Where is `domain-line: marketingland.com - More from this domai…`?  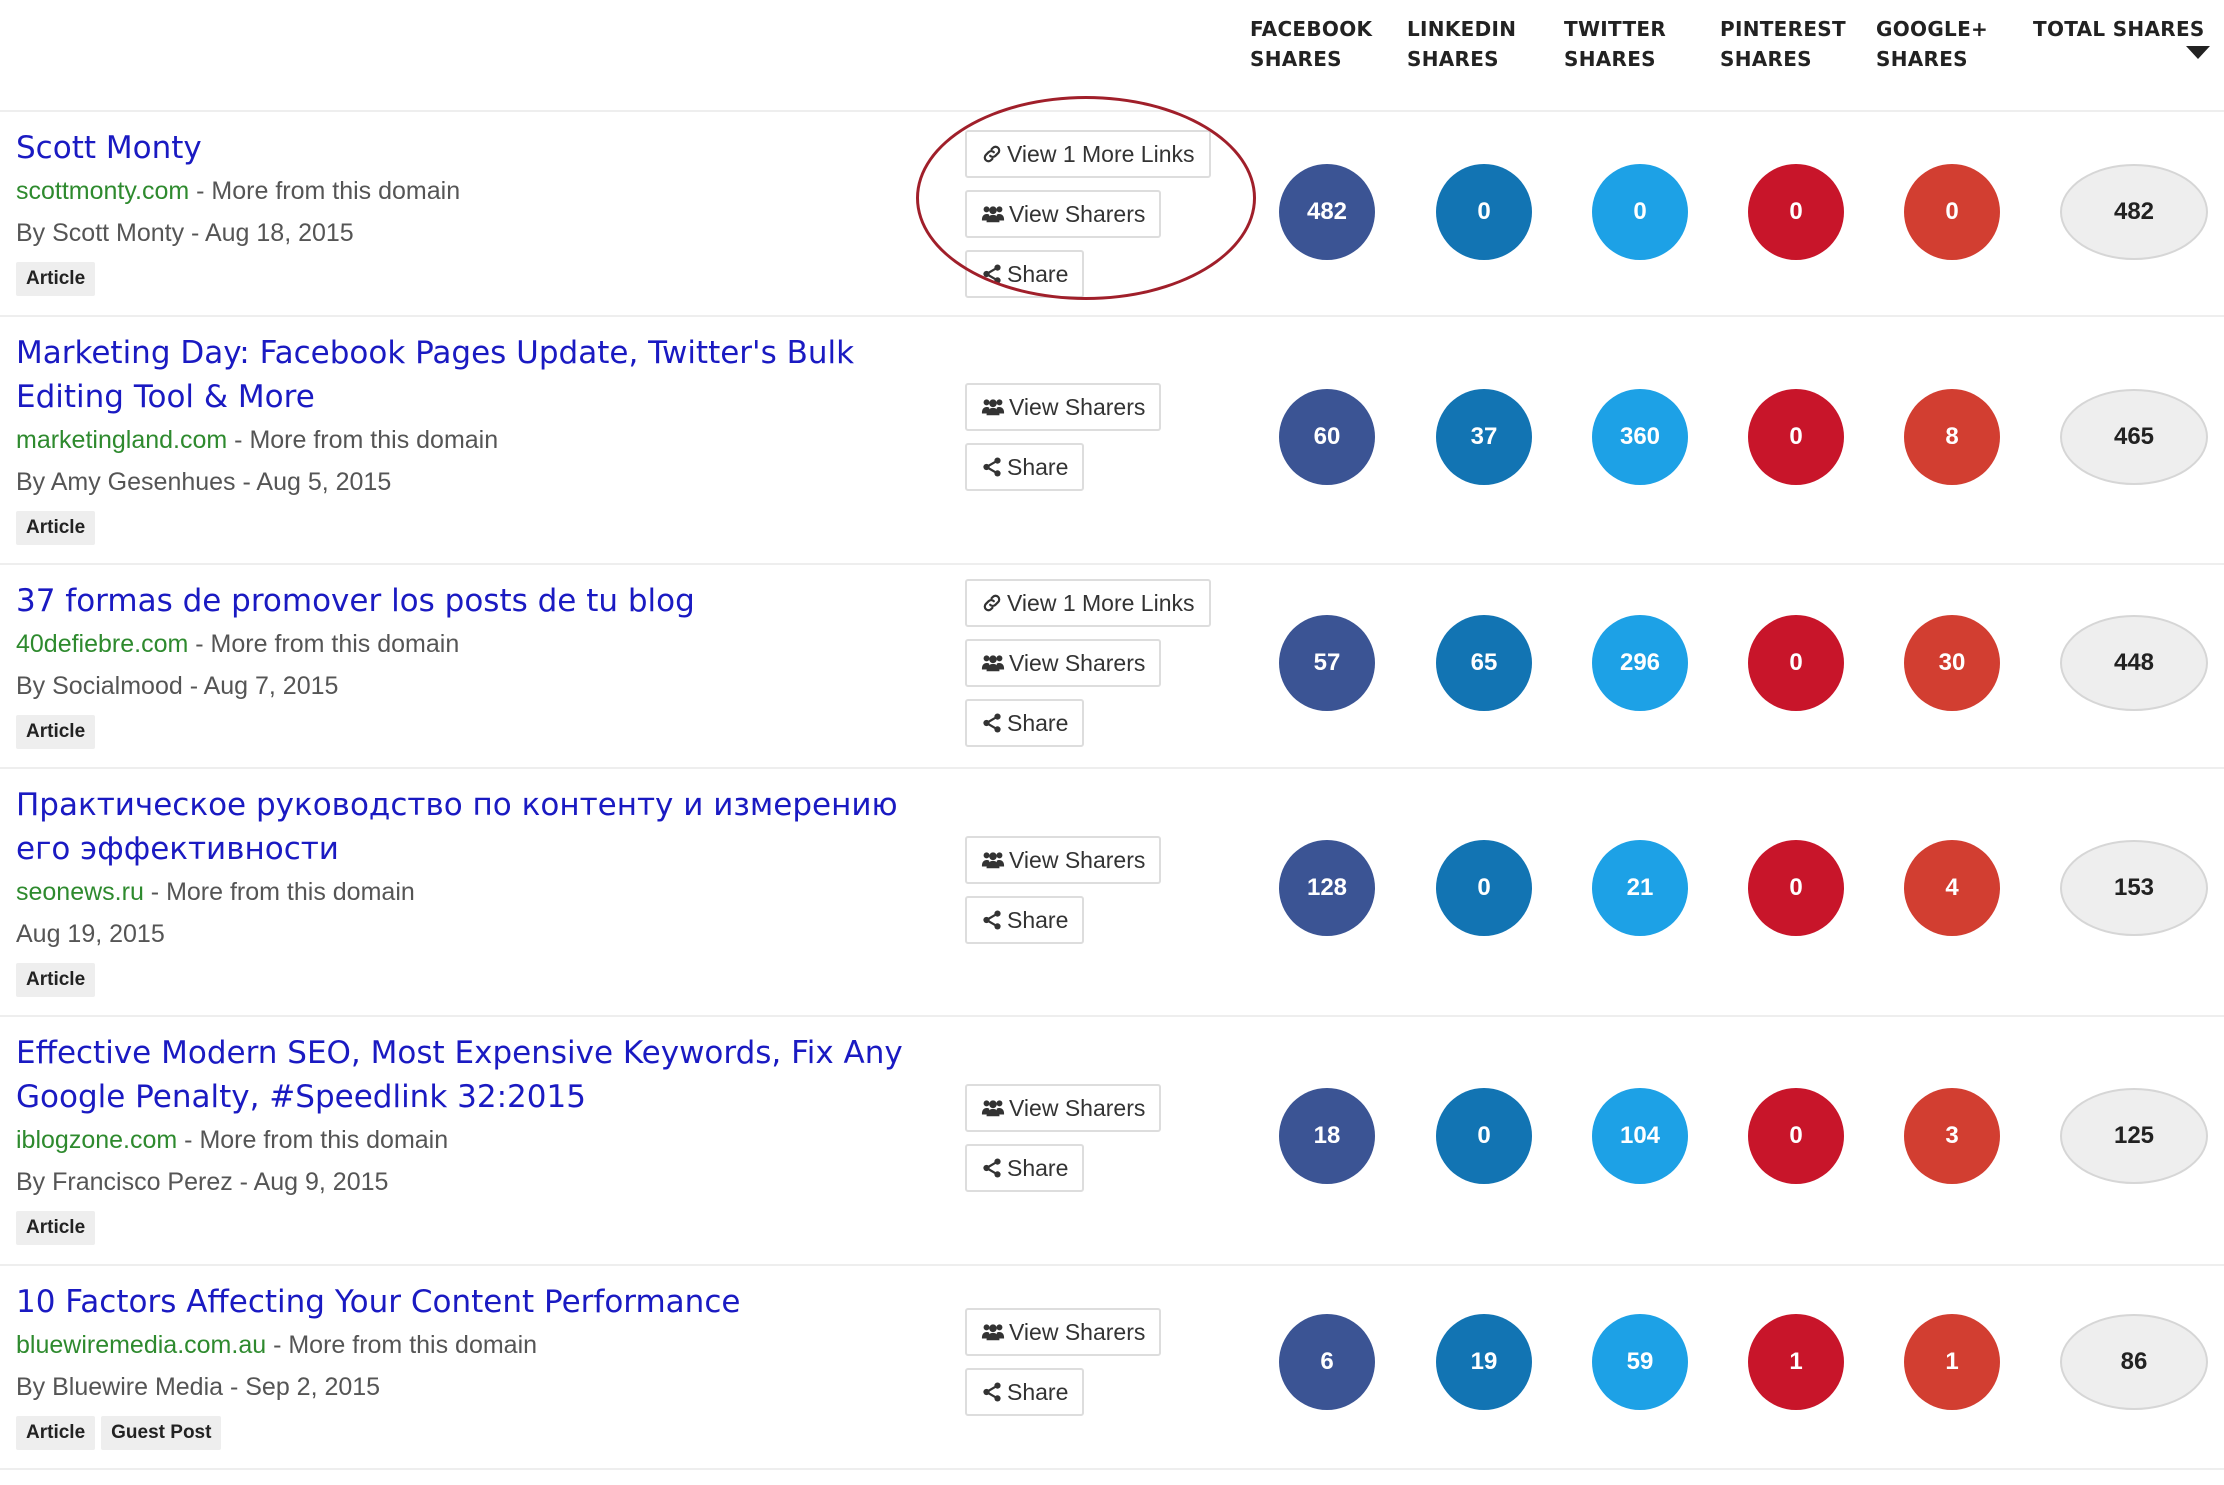 domain-line: marketingland.com - More from this domai… is located at coordinates (466, 440).